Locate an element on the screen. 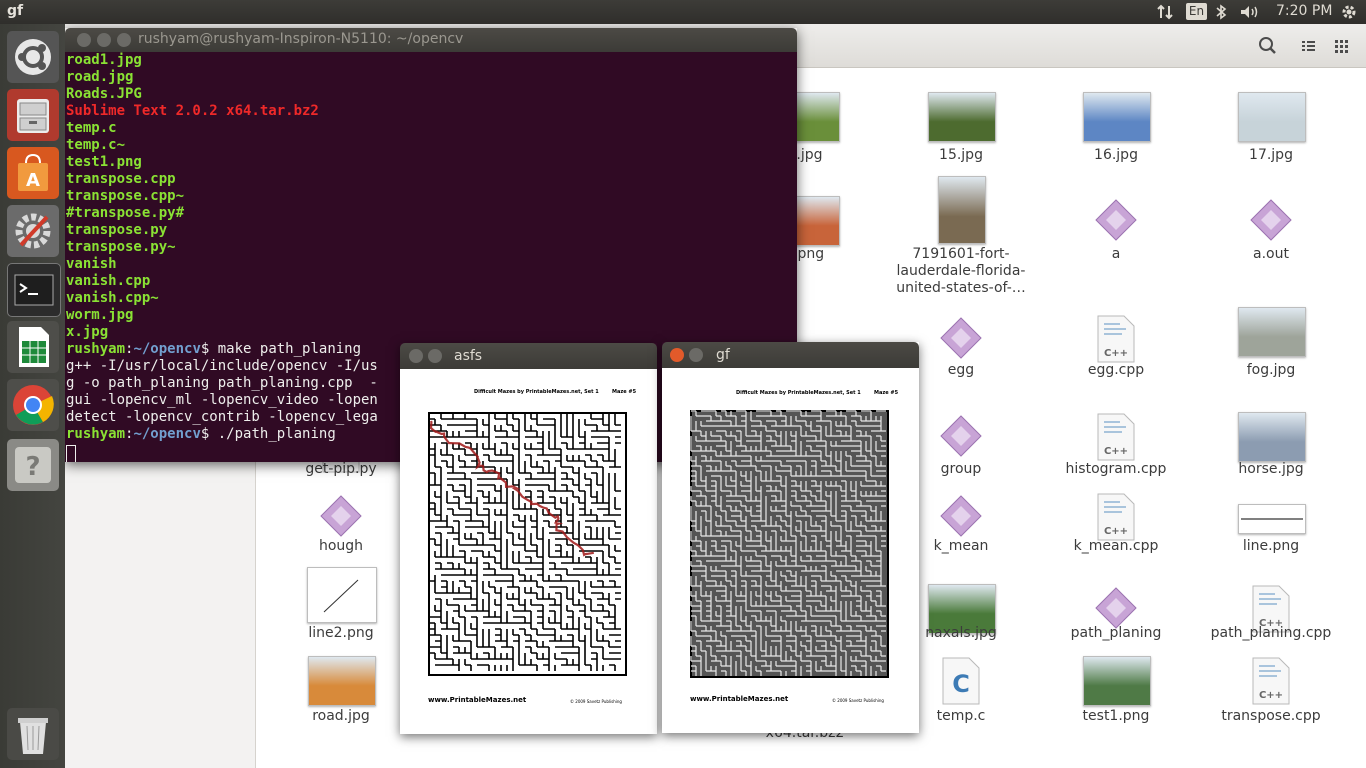 The image size is (1366, 768). libreoffice-calc-button is located at coordinates (33, 347).